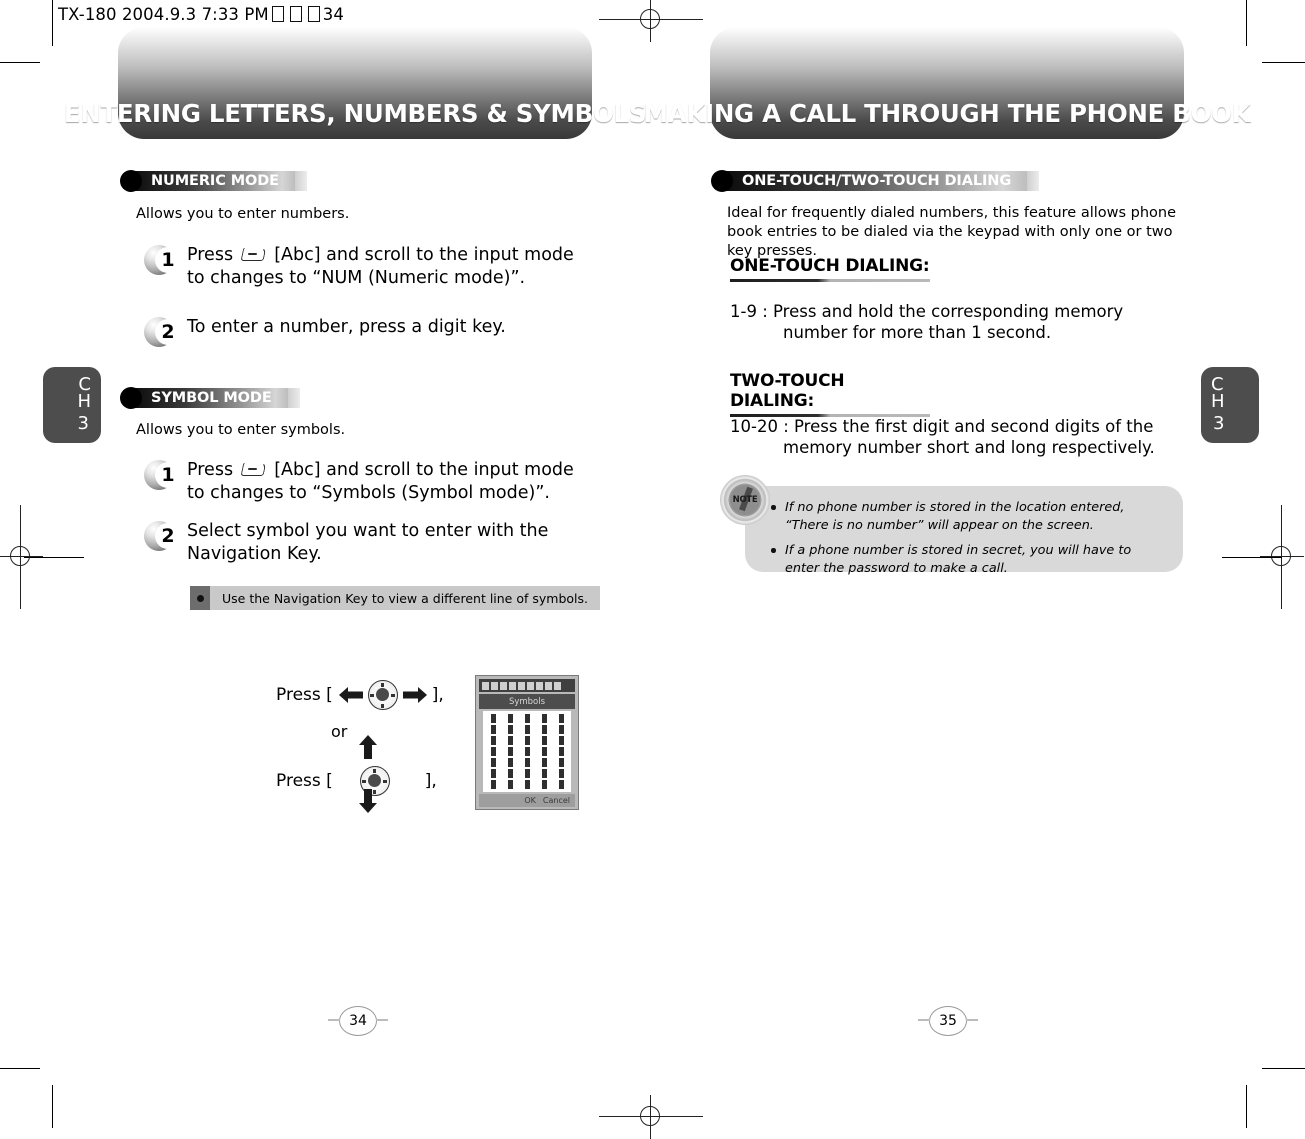  I want to click on symbol-mode-intro: Allows you to enter symbols., so click(241, 430).